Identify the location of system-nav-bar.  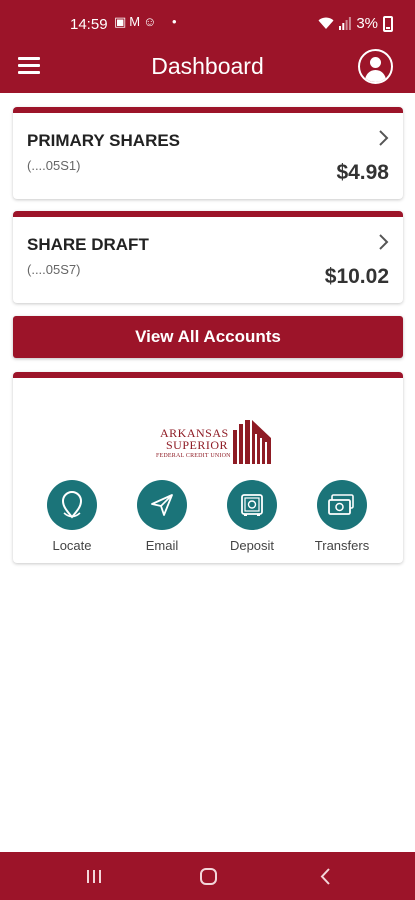
(207, 876).